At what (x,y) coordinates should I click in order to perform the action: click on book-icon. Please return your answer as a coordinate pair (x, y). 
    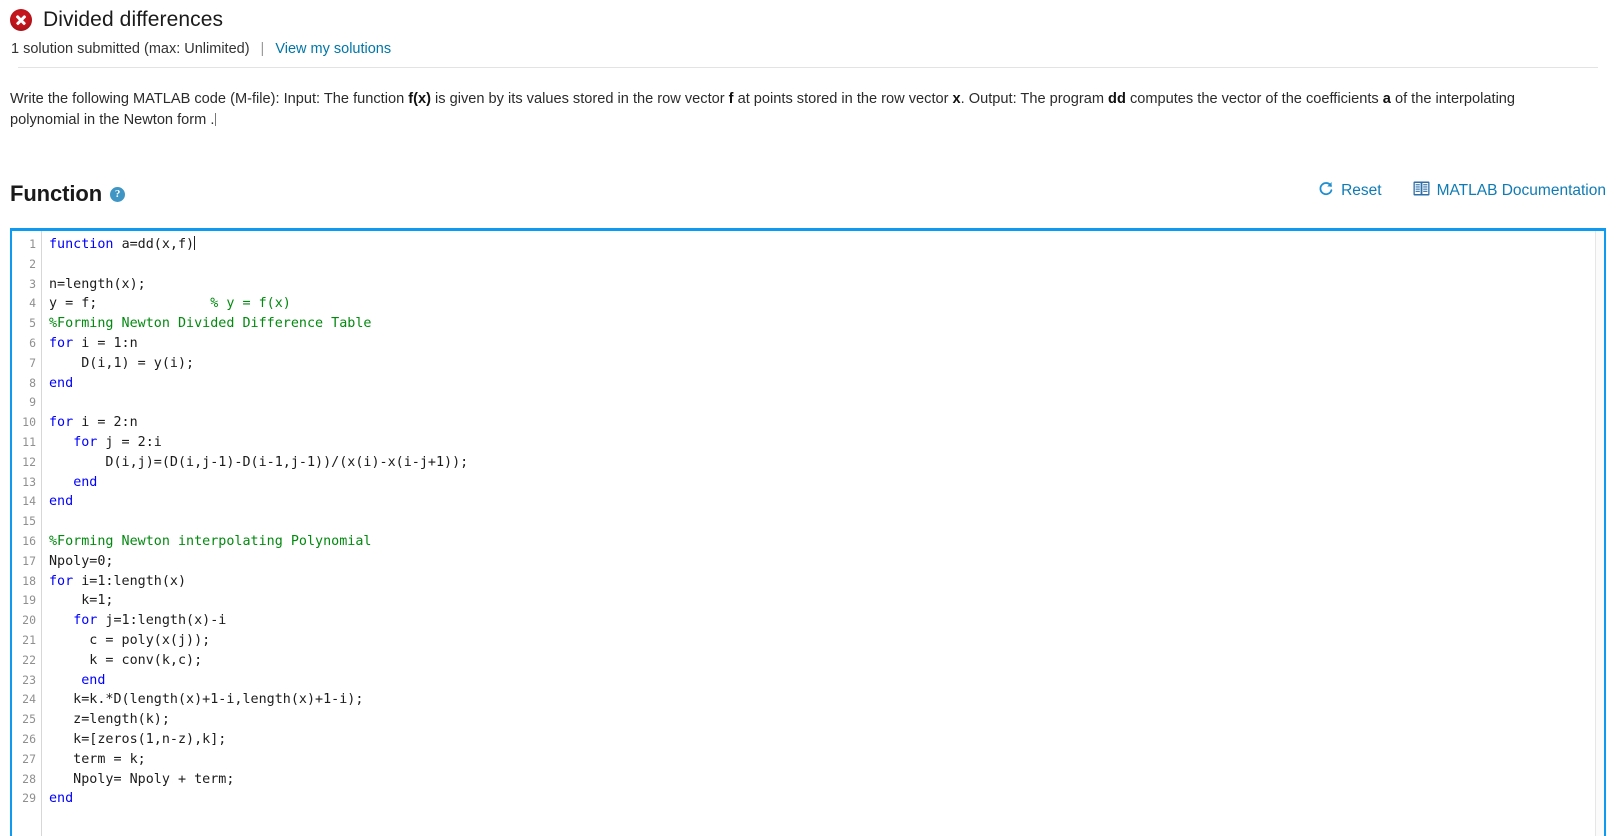
    Looking at the image, I should click on (1421, 191).